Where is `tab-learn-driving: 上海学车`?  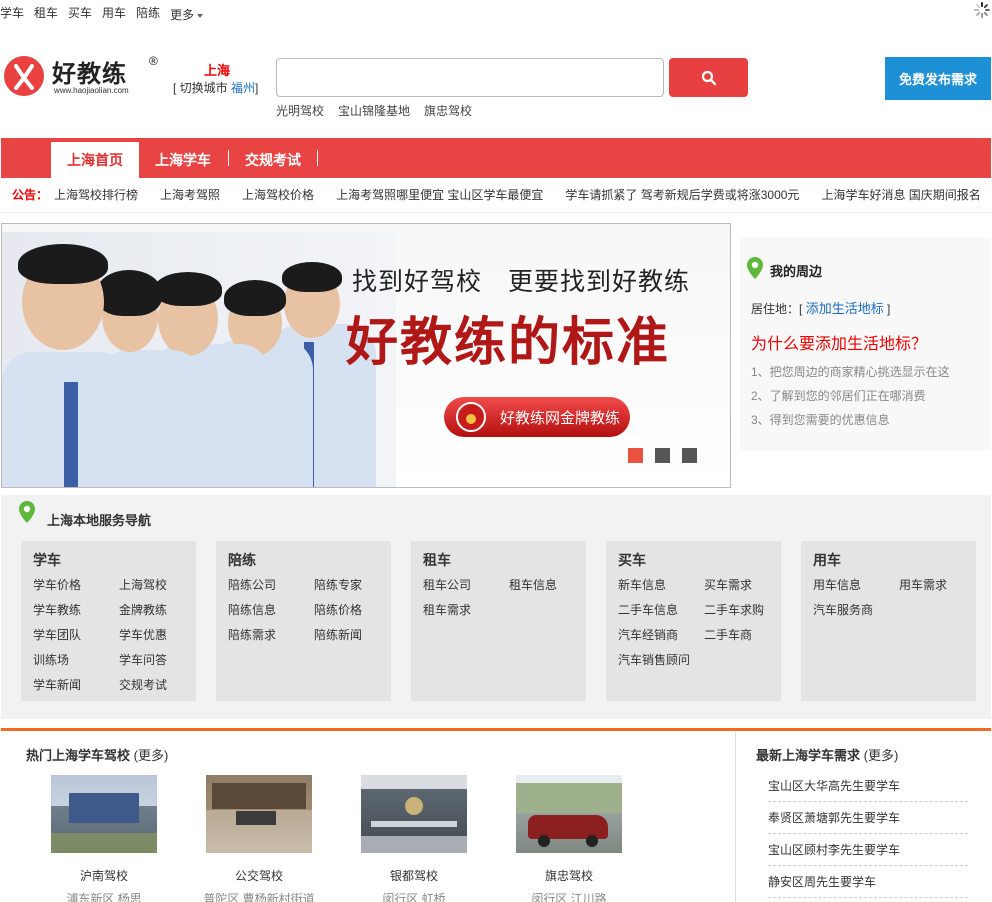 tab-learn-driving: 上海学车 is located at coordinates (183, 160).